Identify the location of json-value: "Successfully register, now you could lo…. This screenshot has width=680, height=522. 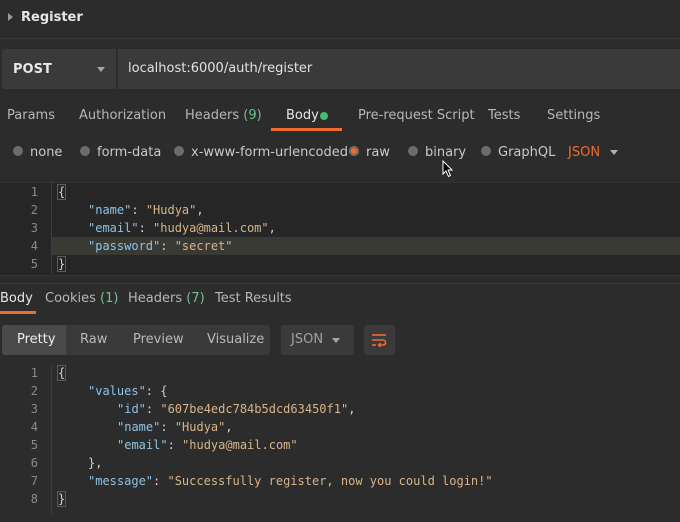
(330, 481).